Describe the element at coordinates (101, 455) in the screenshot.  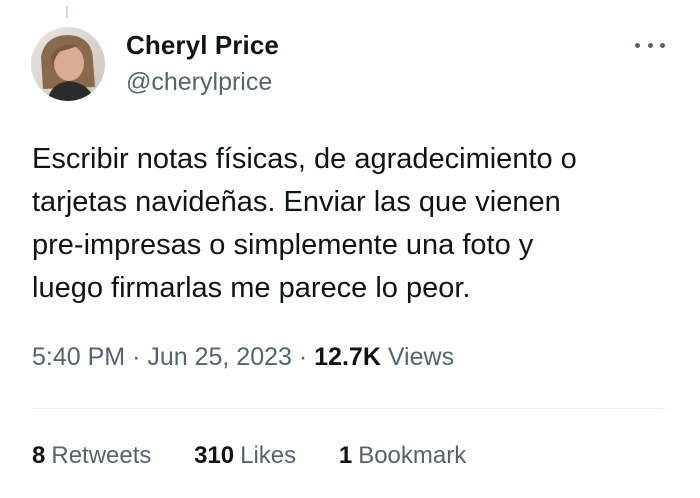
I see `retweets-label: Retweets` at that location.